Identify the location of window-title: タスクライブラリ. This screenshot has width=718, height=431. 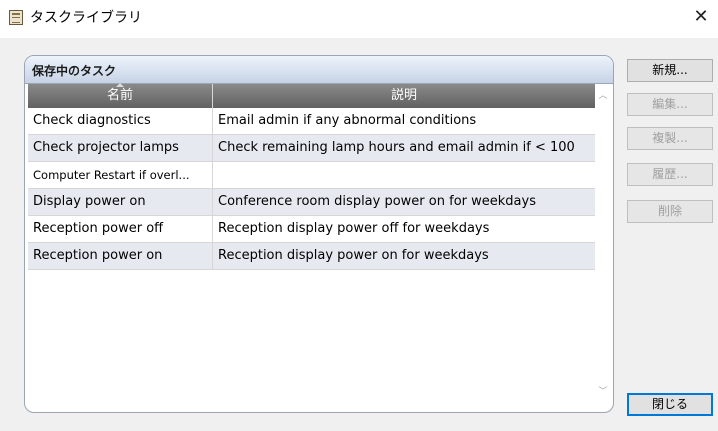
(86, 18).